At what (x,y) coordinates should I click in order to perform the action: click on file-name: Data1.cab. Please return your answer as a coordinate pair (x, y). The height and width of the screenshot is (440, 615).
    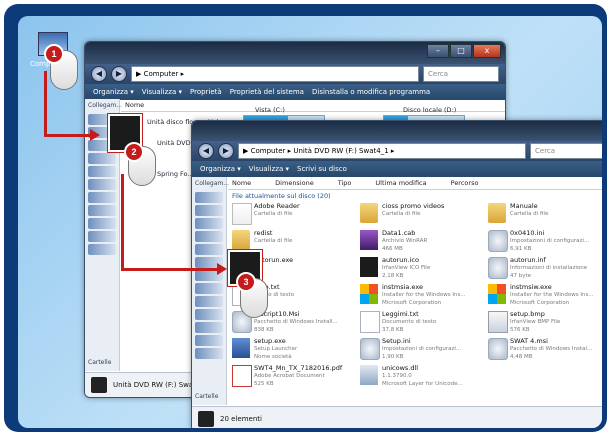
    Looking at the image, I should click on (399, 233).